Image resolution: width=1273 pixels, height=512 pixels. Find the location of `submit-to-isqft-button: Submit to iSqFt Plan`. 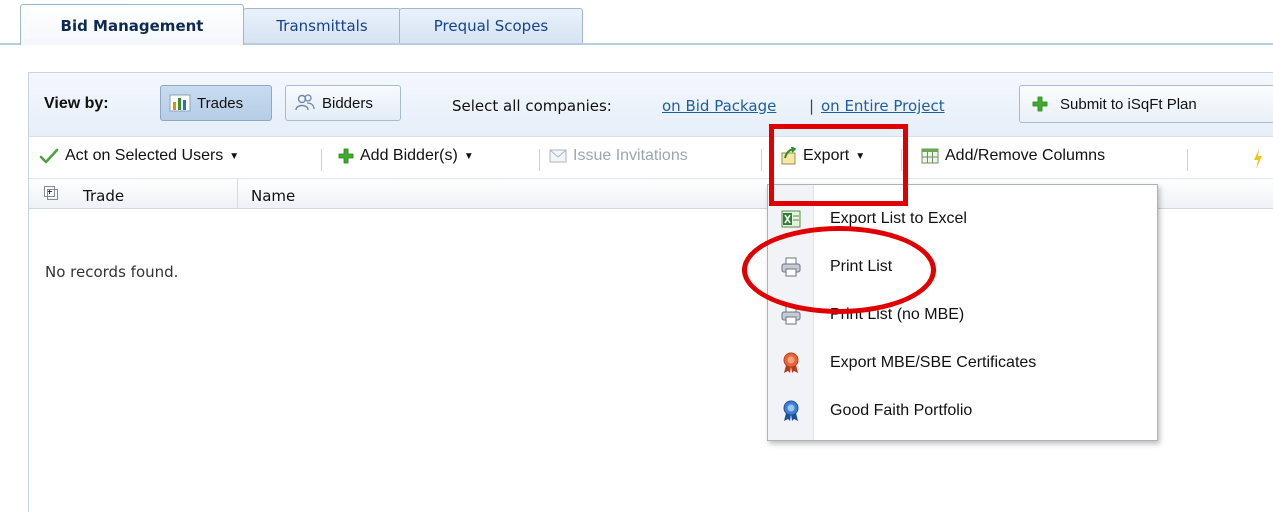

submit-to-isqft-button: Submit to iSqFt Plan is located at coordinates (1146, 104).